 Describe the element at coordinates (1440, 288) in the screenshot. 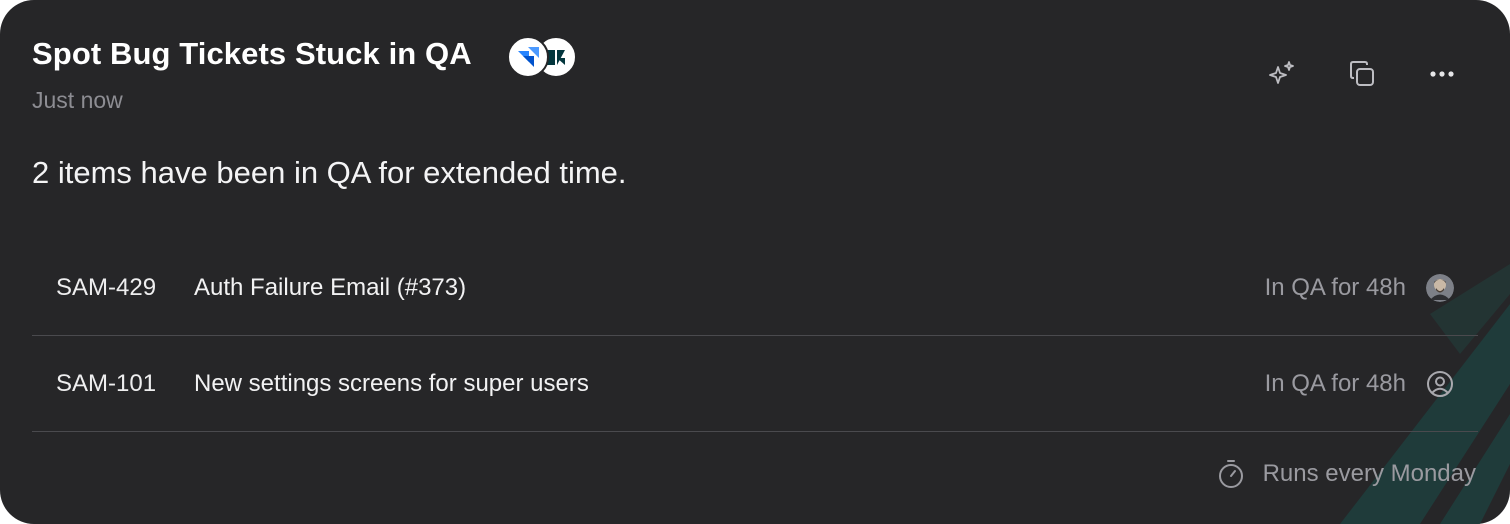

I see `avatar` at that location.